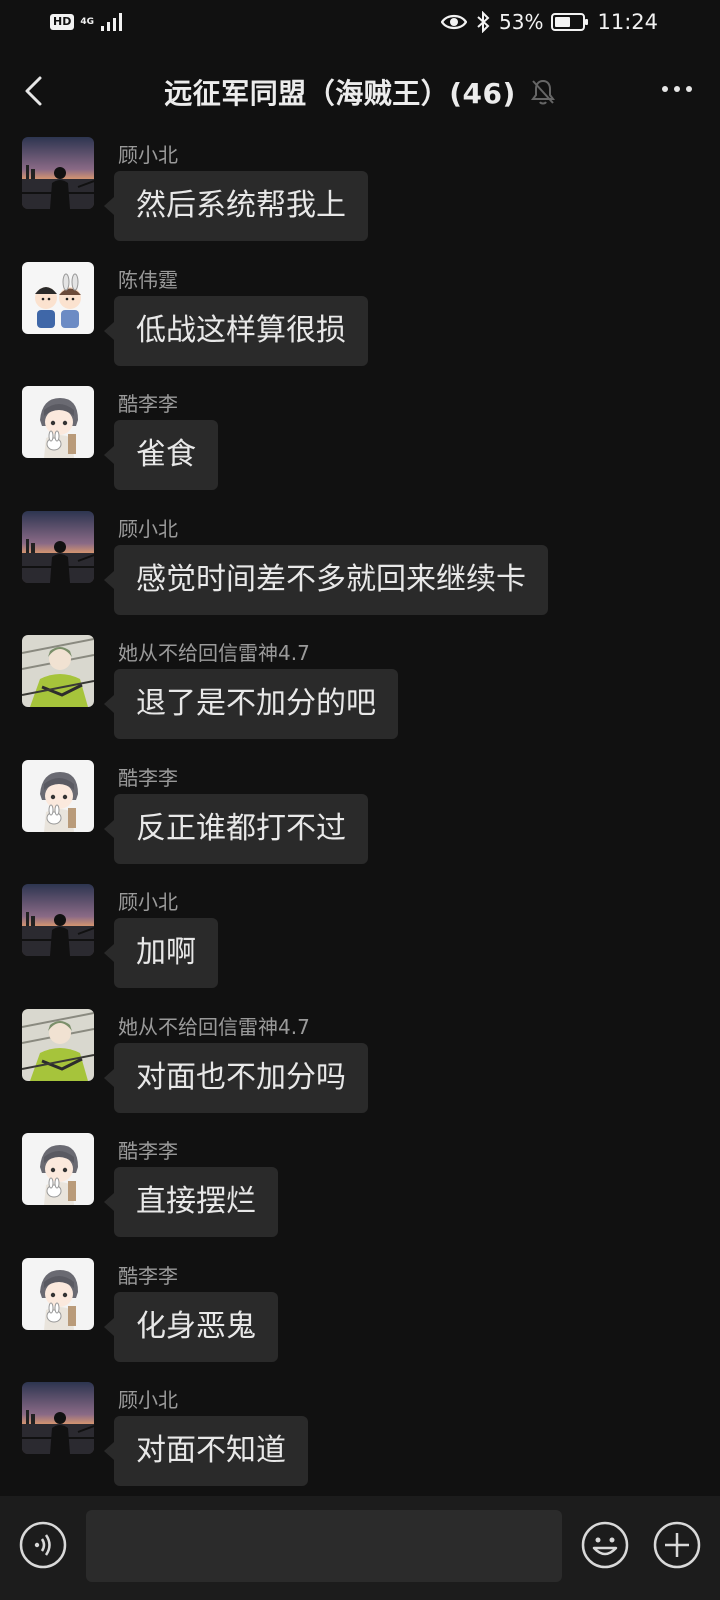  Describe the element at coordinates (236, 1078) in the screenshot. I see `message-bubble: 对面也不加分吗` at that location.